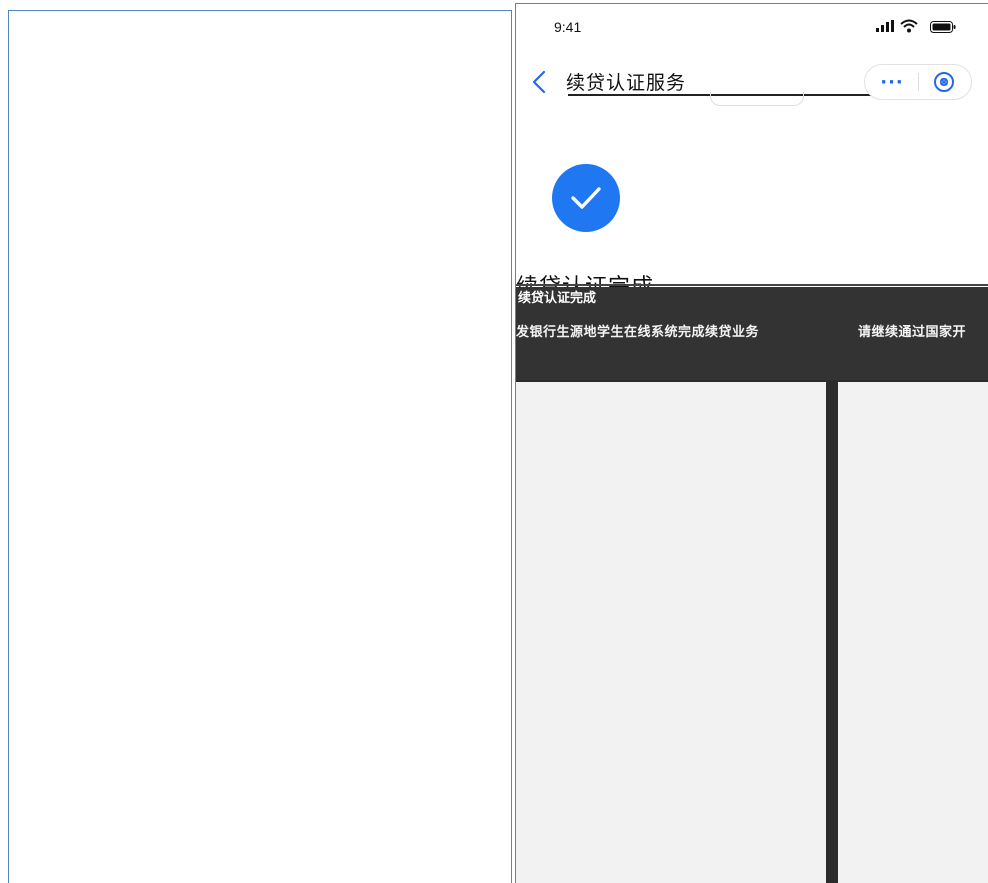 The width and height of the screenshot is (988, 883). Describe the element at coordinates (752, 285) in the screenshot. I see `title-rule` at that location.